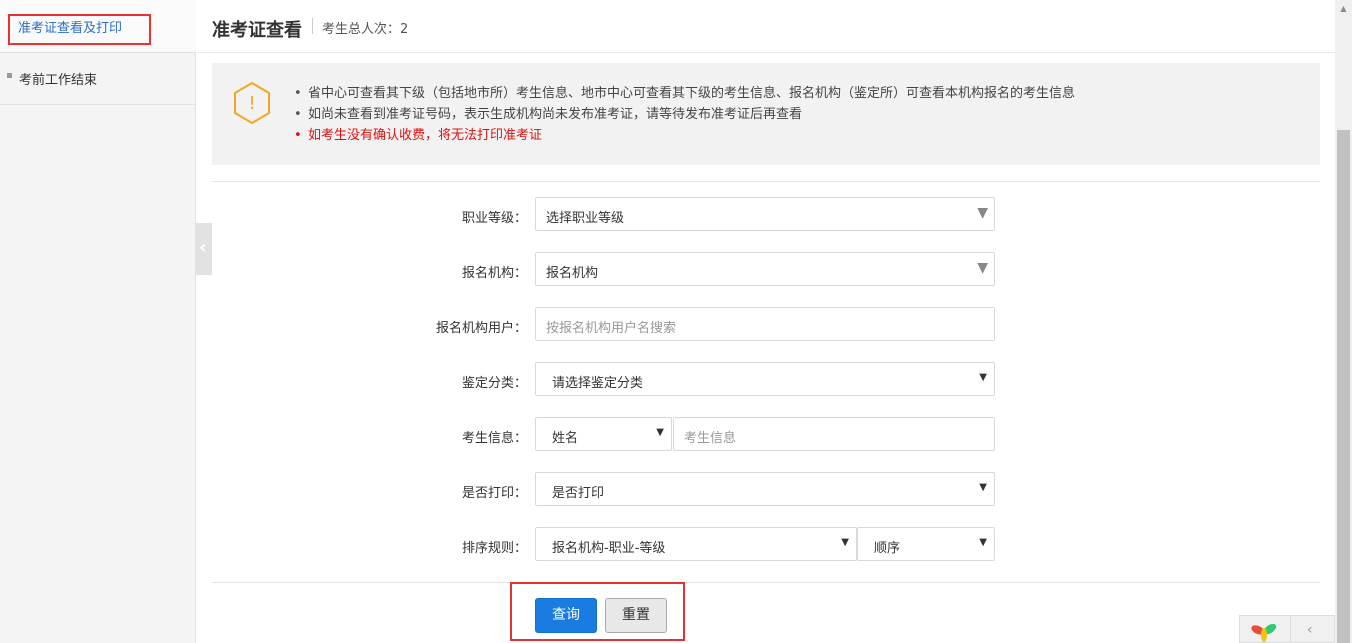 The height and width of the screenshot is (643, 1352). I want to click on candidate-count: 考生总人次：2, so click(365, 27).